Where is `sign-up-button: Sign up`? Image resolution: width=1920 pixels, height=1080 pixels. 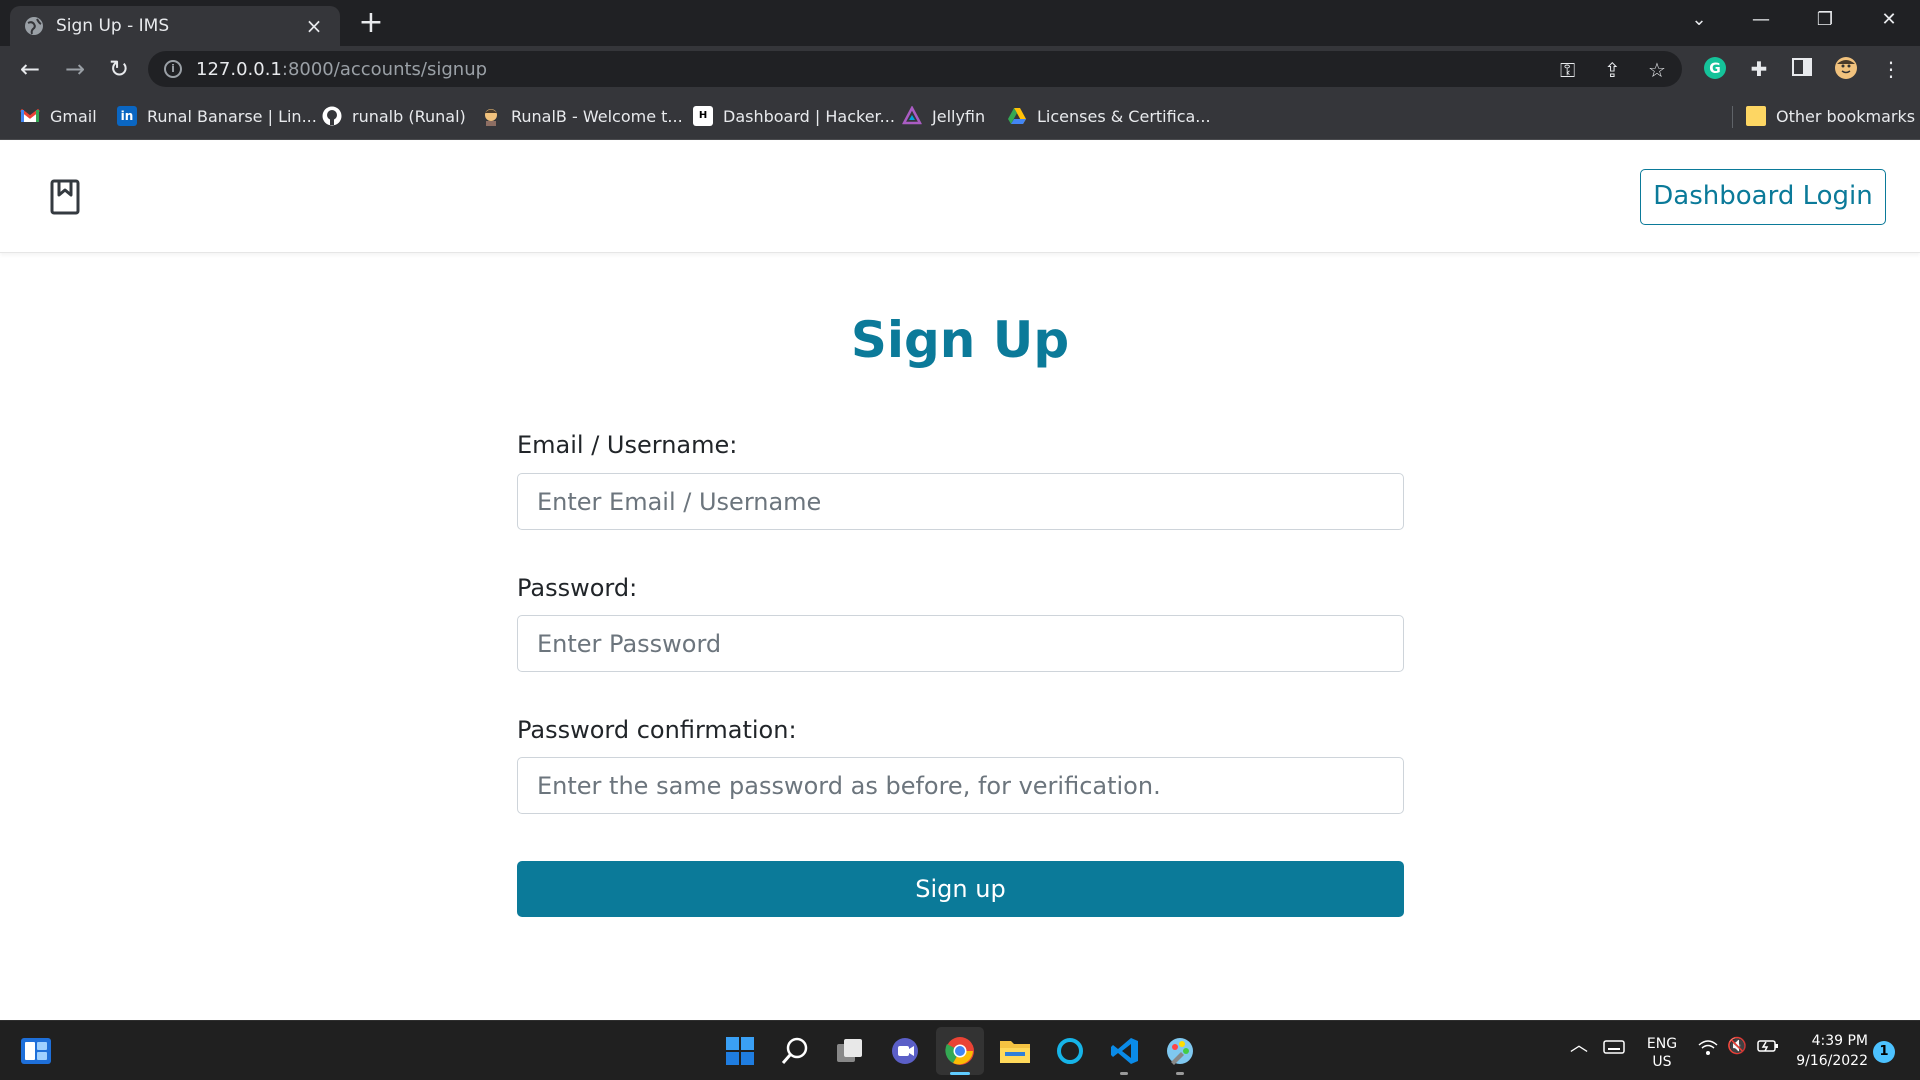
sign-up-button: Sign up is located at coordinates (960, 889).